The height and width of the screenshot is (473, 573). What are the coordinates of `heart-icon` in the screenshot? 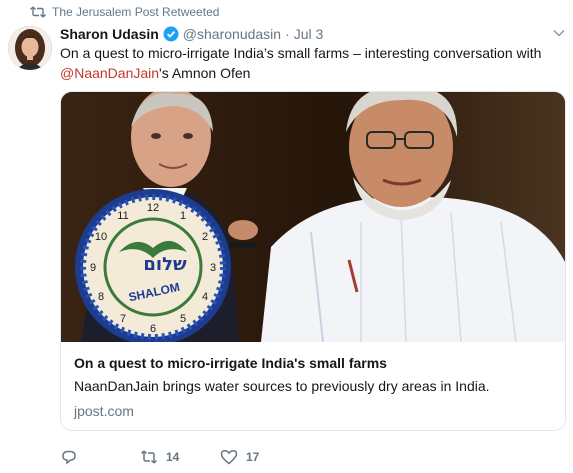 It's located at (229, 457).